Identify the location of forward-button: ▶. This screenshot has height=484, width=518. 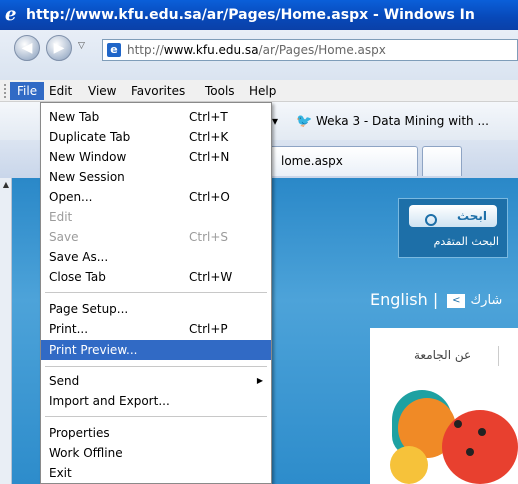
(59, 48).